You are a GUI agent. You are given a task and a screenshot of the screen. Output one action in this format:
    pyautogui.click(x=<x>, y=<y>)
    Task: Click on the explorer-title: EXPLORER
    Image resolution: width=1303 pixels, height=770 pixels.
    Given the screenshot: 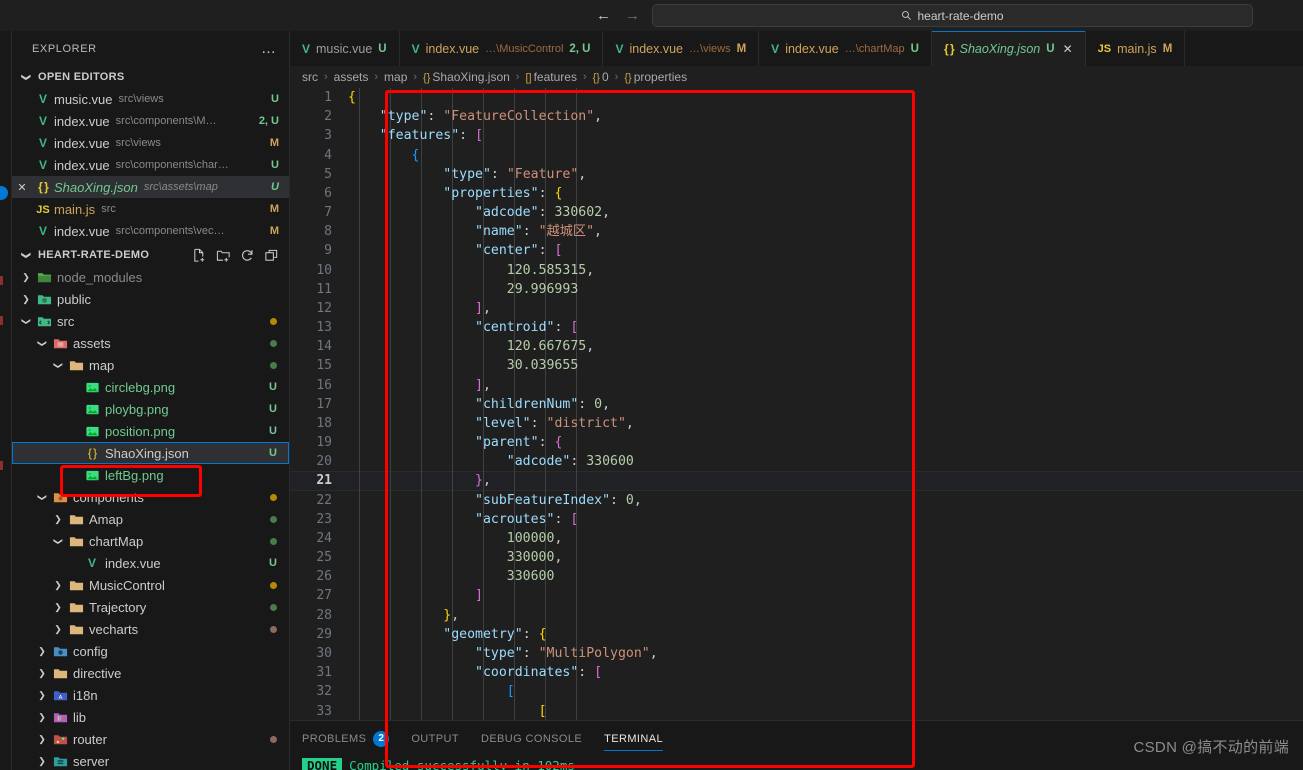 What is the action you would take?
    pyautogui.click(x=64, y=48)
    